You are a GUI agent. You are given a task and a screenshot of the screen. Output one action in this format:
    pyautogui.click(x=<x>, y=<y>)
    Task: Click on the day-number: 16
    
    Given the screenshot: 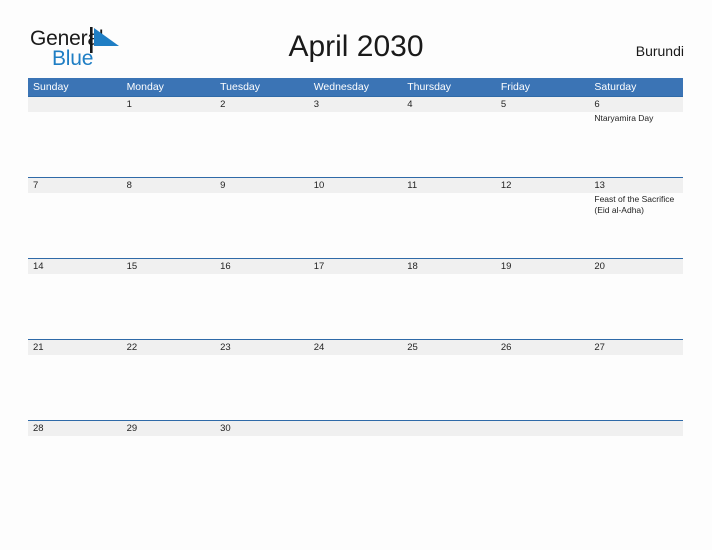 What is the action you would take?
    pyautogui.click(x=225, y=266)
    